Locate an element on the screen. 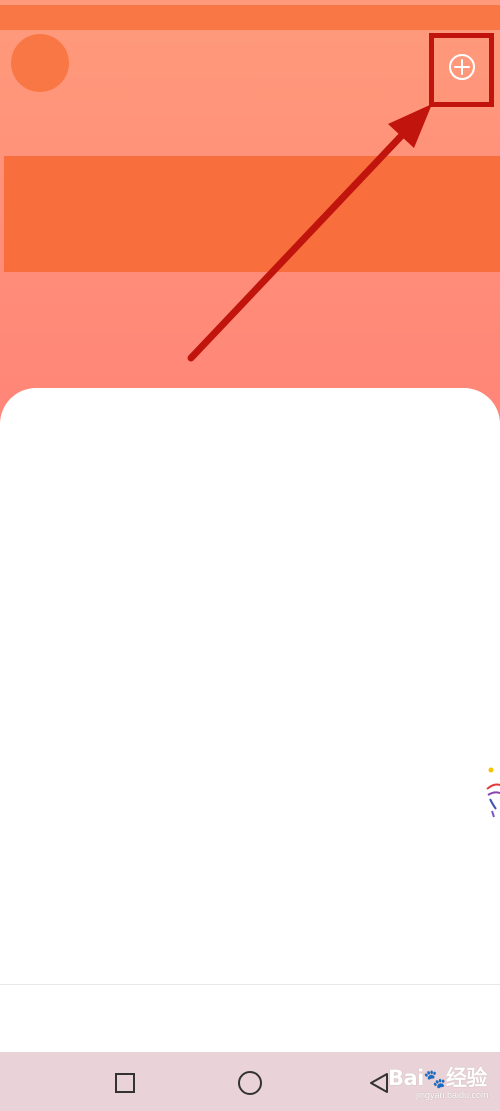 This screenshot has height=1111, width=500. confetti-icon is located at coordinates (493, 792).